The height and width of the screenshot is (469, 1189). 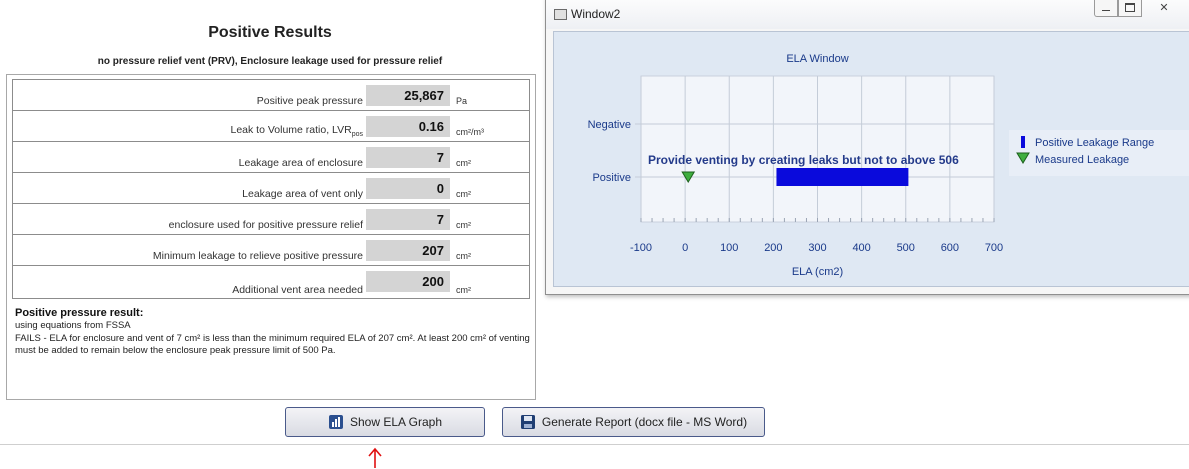 I want to click on minimize-button, so click(x=1106, y=8).